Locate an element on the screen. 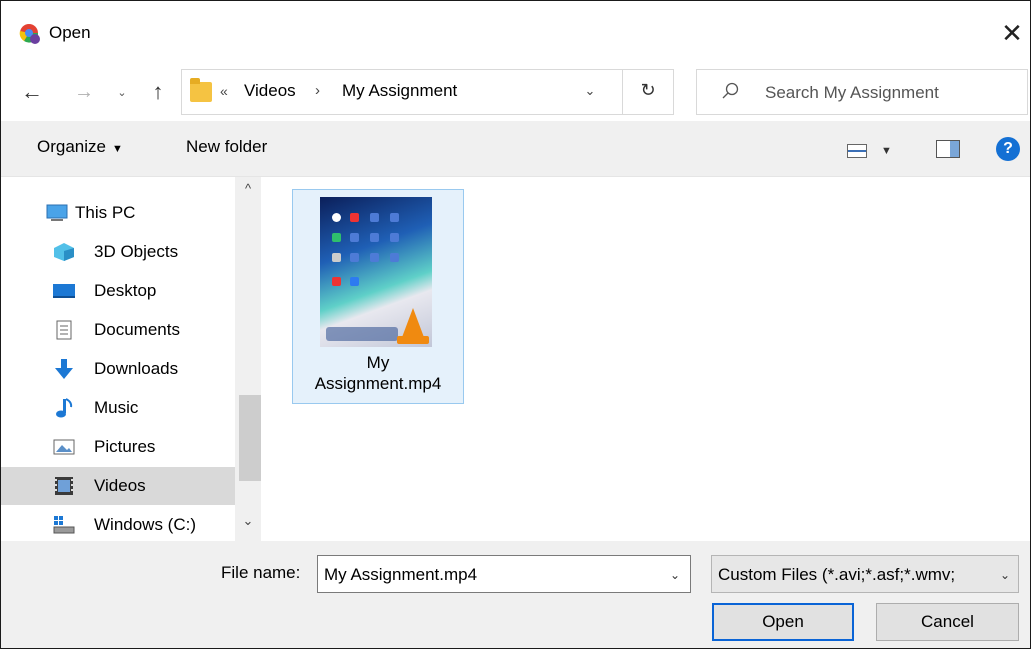 The width and height of the screenshot is (1031, 649). cancel-button: Cancel is located at coordinates (947, 622).